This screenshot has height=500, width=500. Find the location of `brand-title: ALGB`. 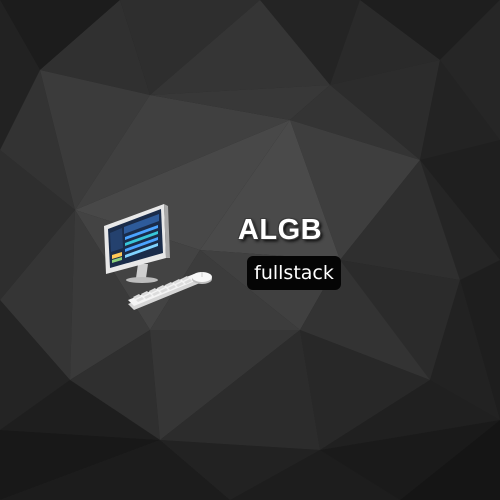

brand-title: ALGB is located at coordinates (280, 230).